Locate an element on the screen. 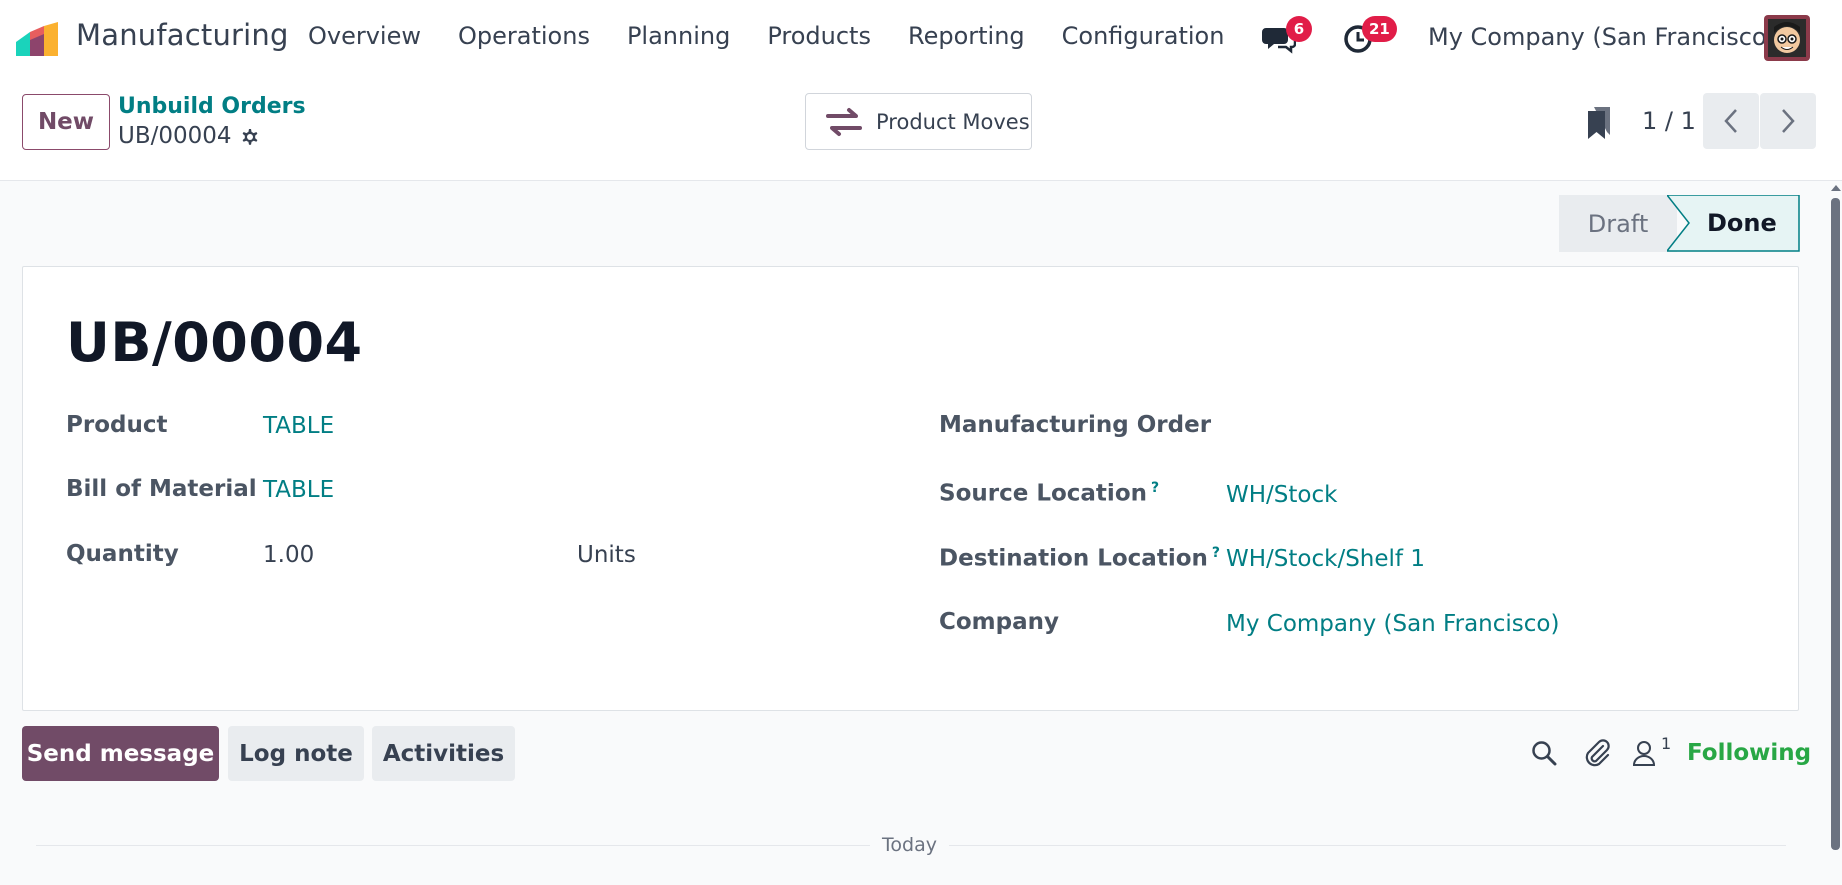 The image size is (1842, 885). breadcrumb-current-record: UB/00004 is located at coordinates (175, 136).